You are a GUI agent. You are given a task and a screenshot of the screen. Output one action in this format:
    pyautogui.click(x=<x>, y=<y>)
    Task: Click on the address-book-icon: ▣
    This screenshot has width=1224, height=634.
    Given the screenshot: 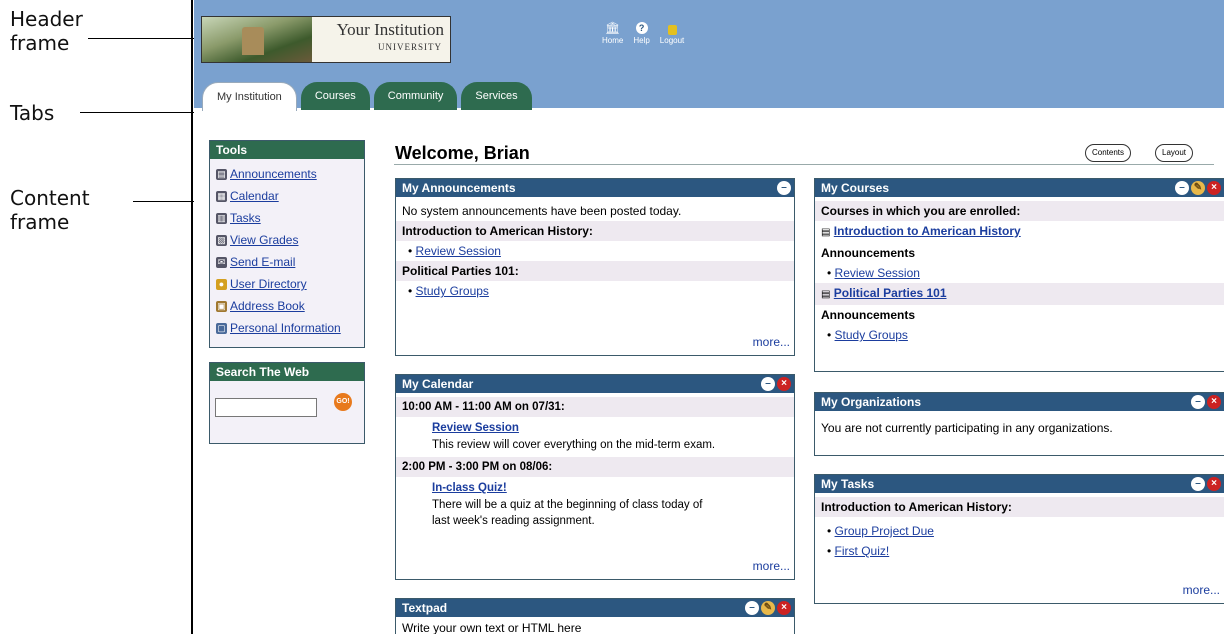 What is the action you would take?
    pyautogui.click(x=221, y=306)
    